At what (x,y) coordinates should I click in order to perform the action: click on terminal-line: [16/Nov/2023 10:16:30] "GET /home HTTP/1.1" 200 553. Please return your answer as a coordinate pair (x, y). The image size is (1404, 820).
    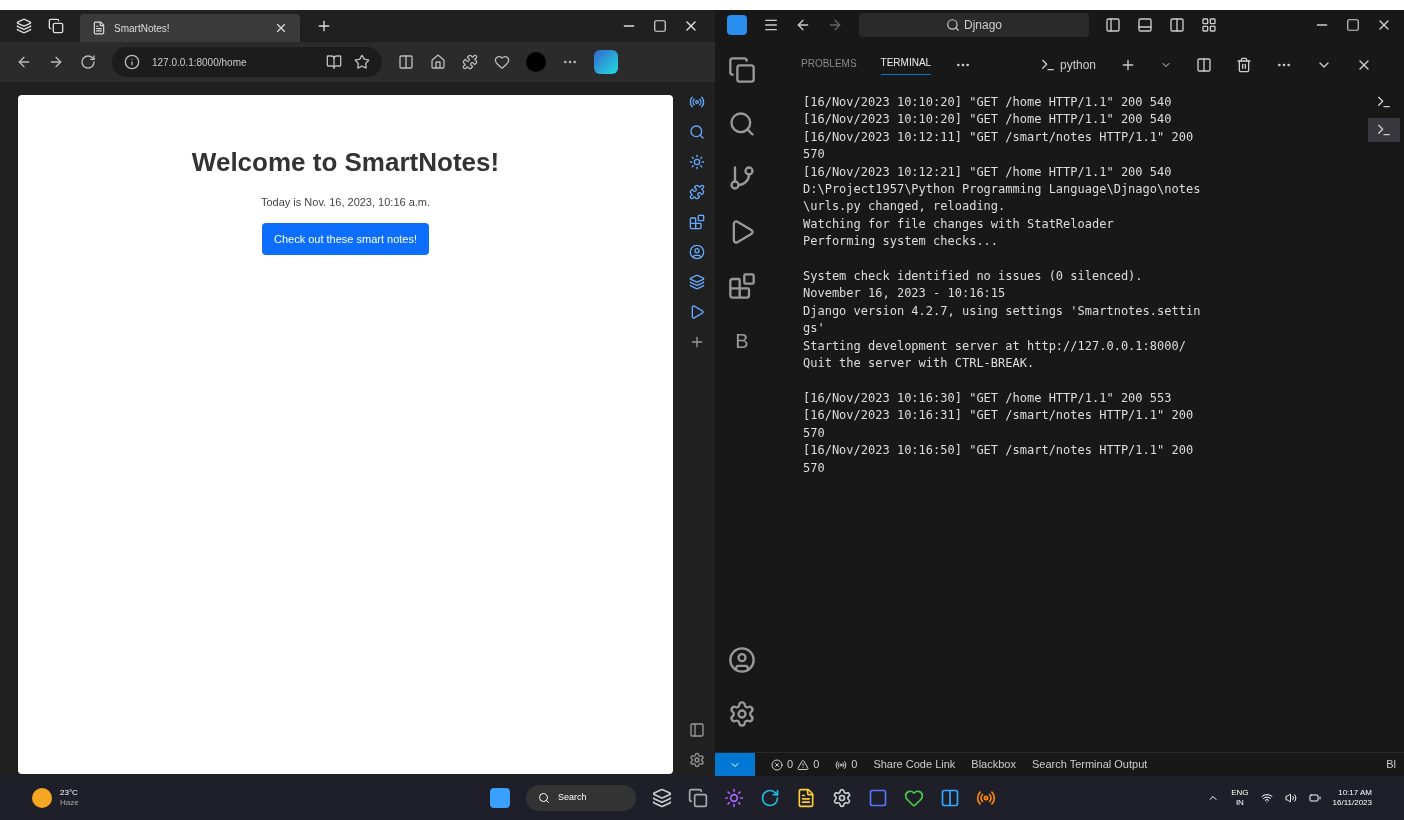
    Looking at the image, I should click on (987, 397).